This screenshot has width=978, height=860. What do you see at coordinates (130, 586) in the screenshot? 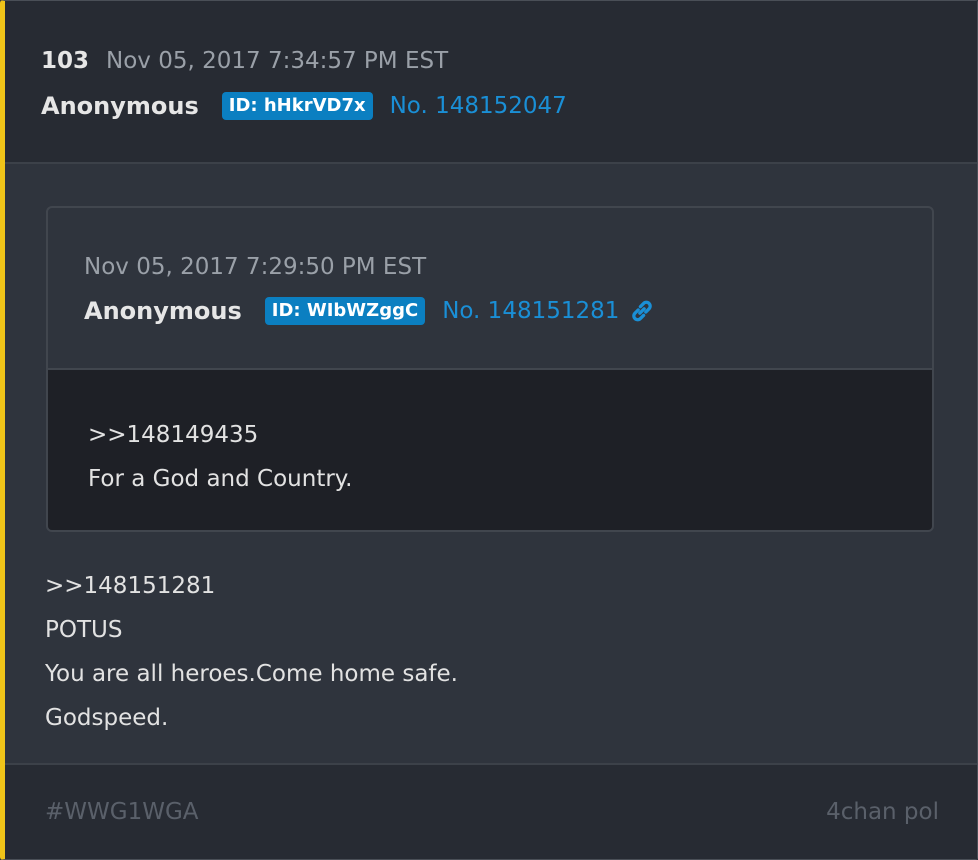
I see `post-reply-reference: >>148151281` at bounding box center [130, 586].